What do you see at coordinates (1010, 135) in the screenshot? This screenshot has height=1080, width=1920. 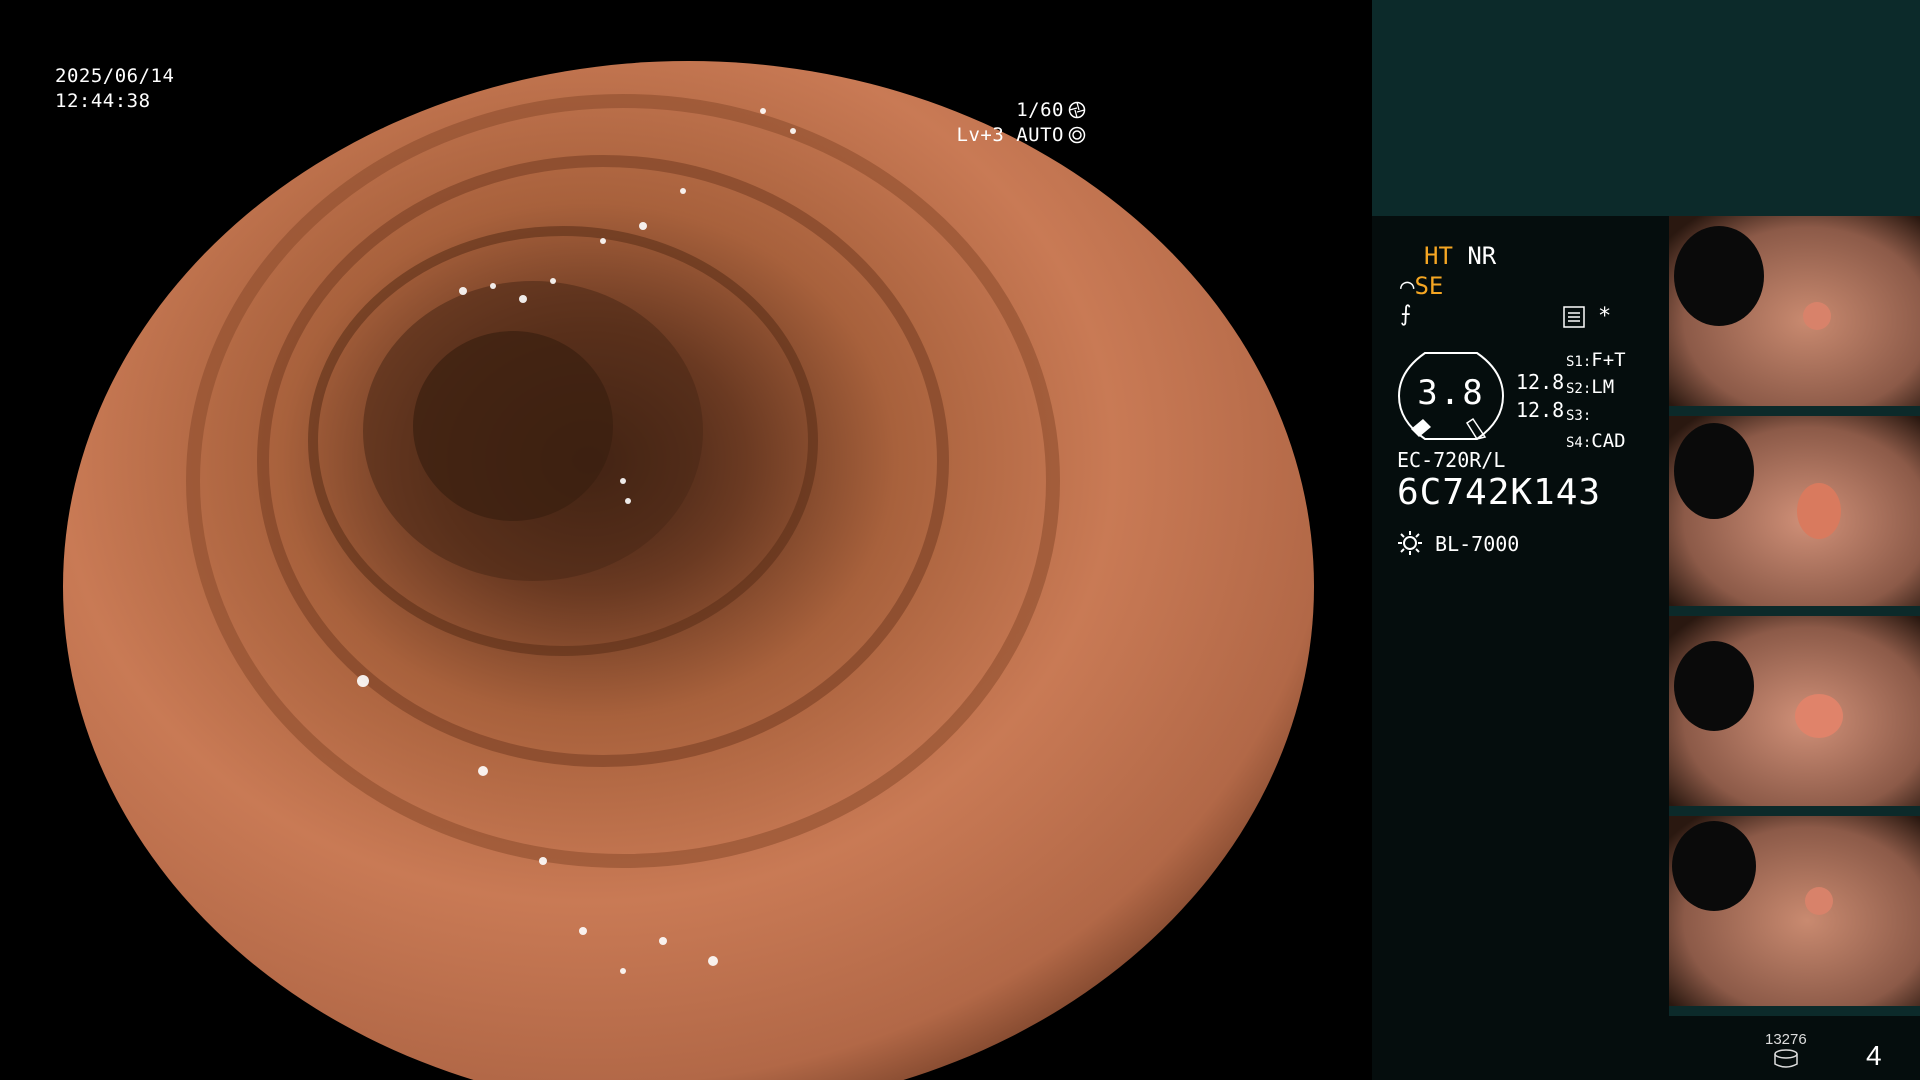 I see `exposure-level-text: Lv+3 AUTO` at bounding box center [1010, 135].